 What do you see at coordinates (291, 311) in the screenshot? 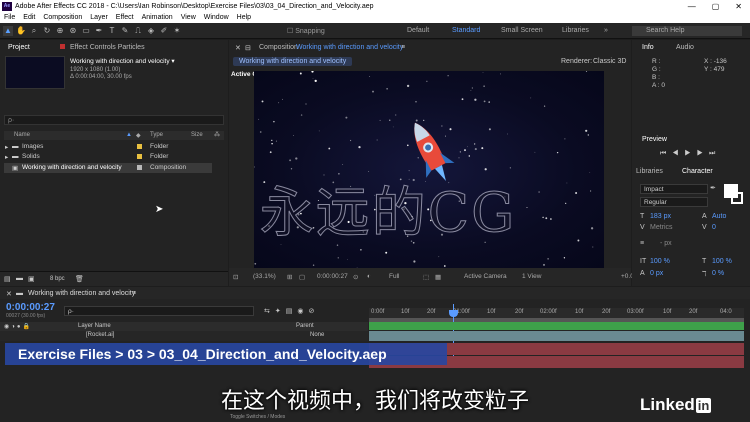
I see `timeline-switches: ⇆✦▤◉⊘` at bounding box center [291, 311].